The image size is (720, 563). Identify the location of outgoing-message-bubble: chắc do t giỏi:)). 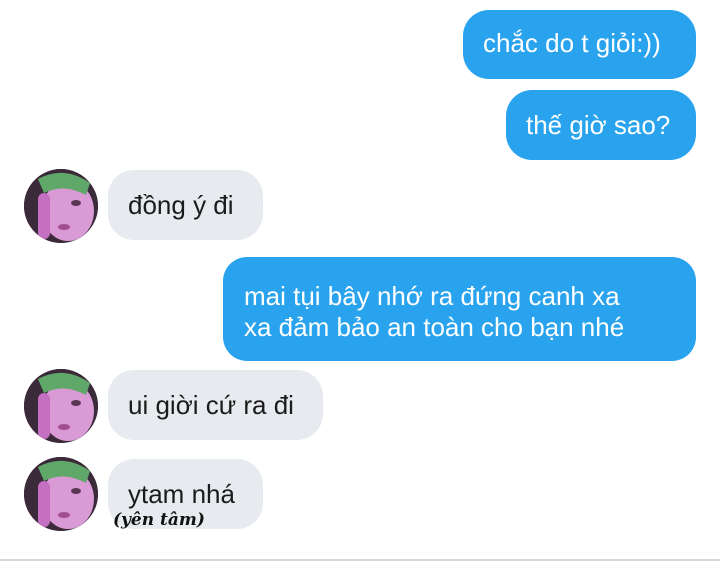
(579, 44).